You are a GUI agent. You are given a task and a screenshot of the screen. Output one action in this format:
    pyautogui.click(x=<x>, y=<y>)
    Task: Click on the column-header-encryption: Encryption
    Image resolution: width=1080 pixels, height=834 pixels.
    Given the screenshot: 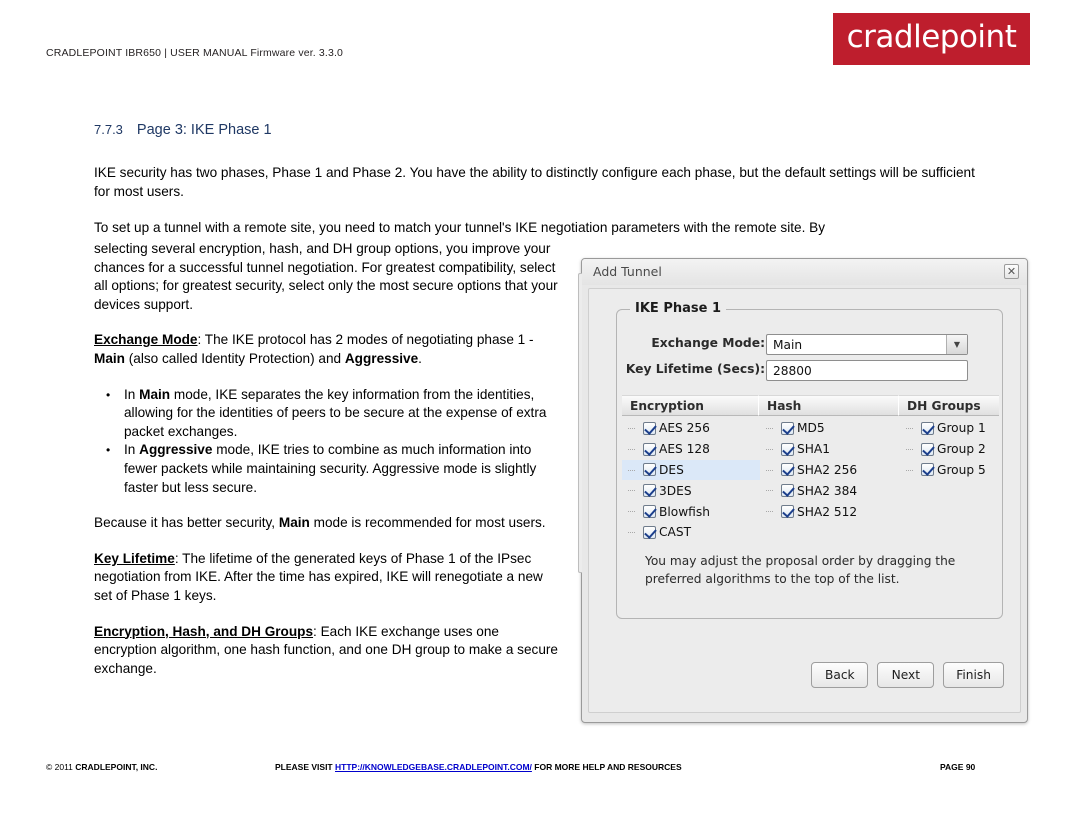 What is the action you would take?
    pyautogui.click(x=690, y=405)
    